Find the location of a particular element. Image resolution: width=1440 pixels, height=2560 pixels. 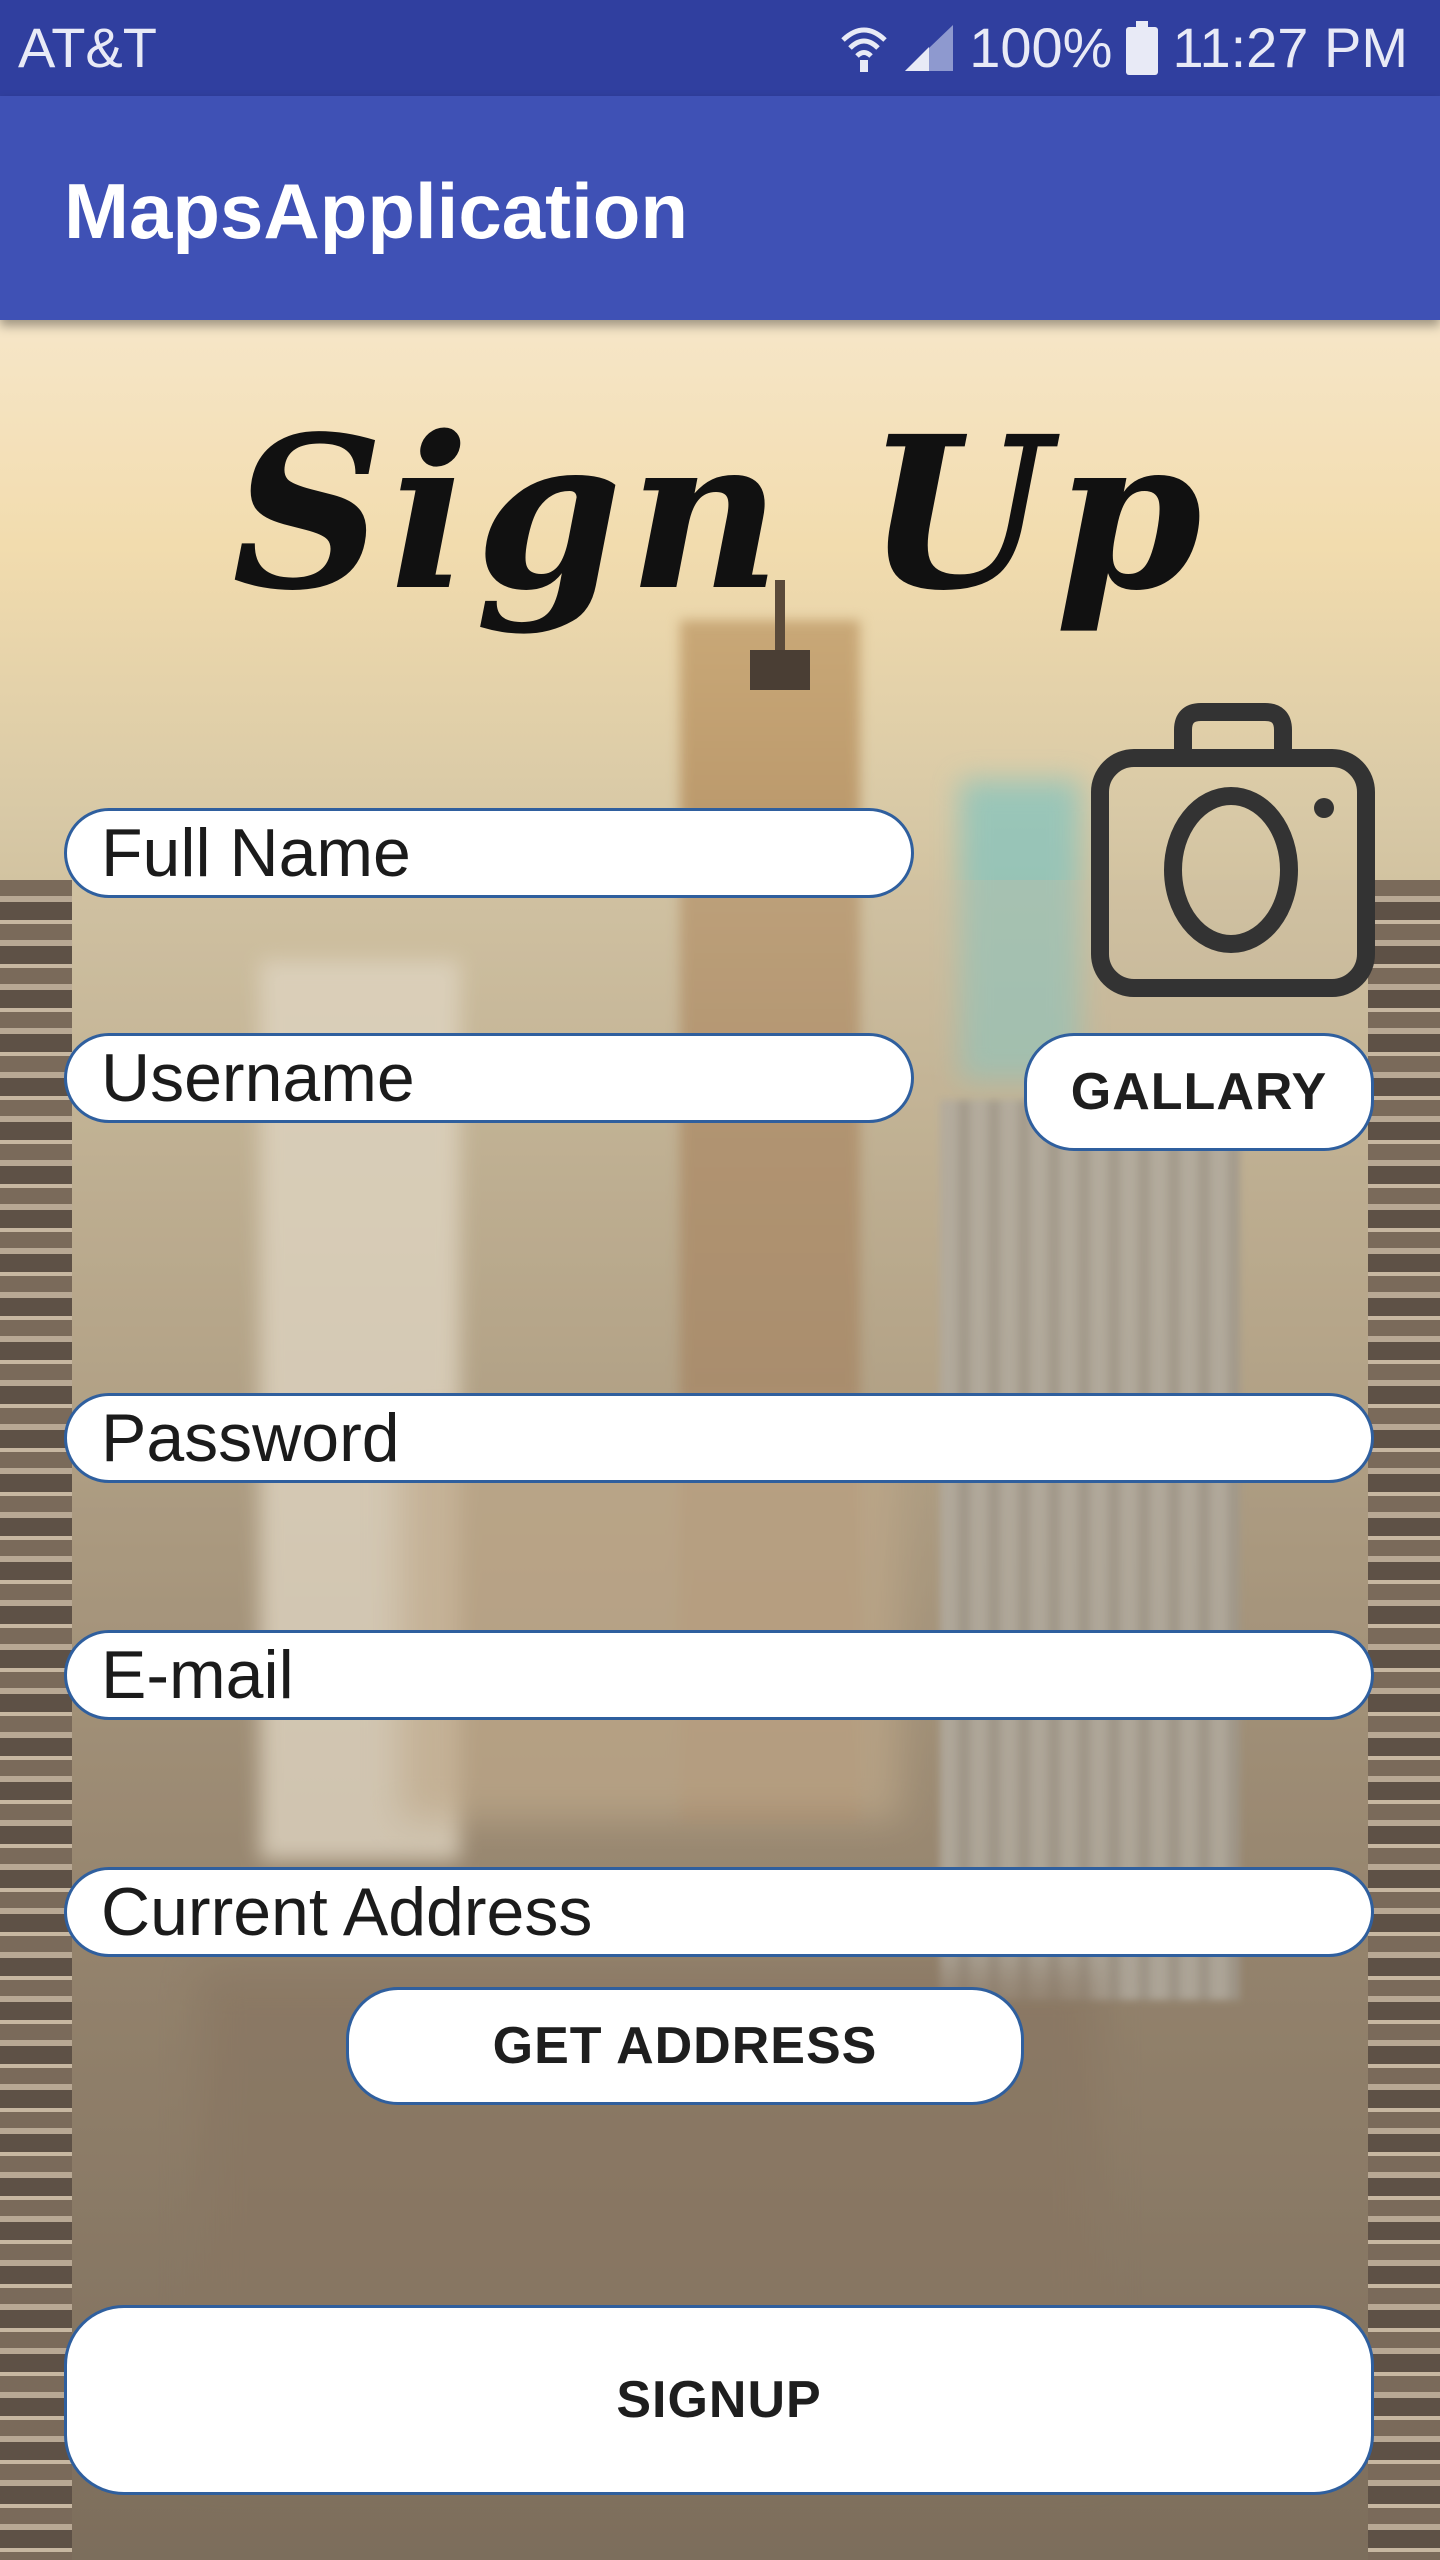

sign-up-heading: Sign Up is located at coordinates (720, 513).